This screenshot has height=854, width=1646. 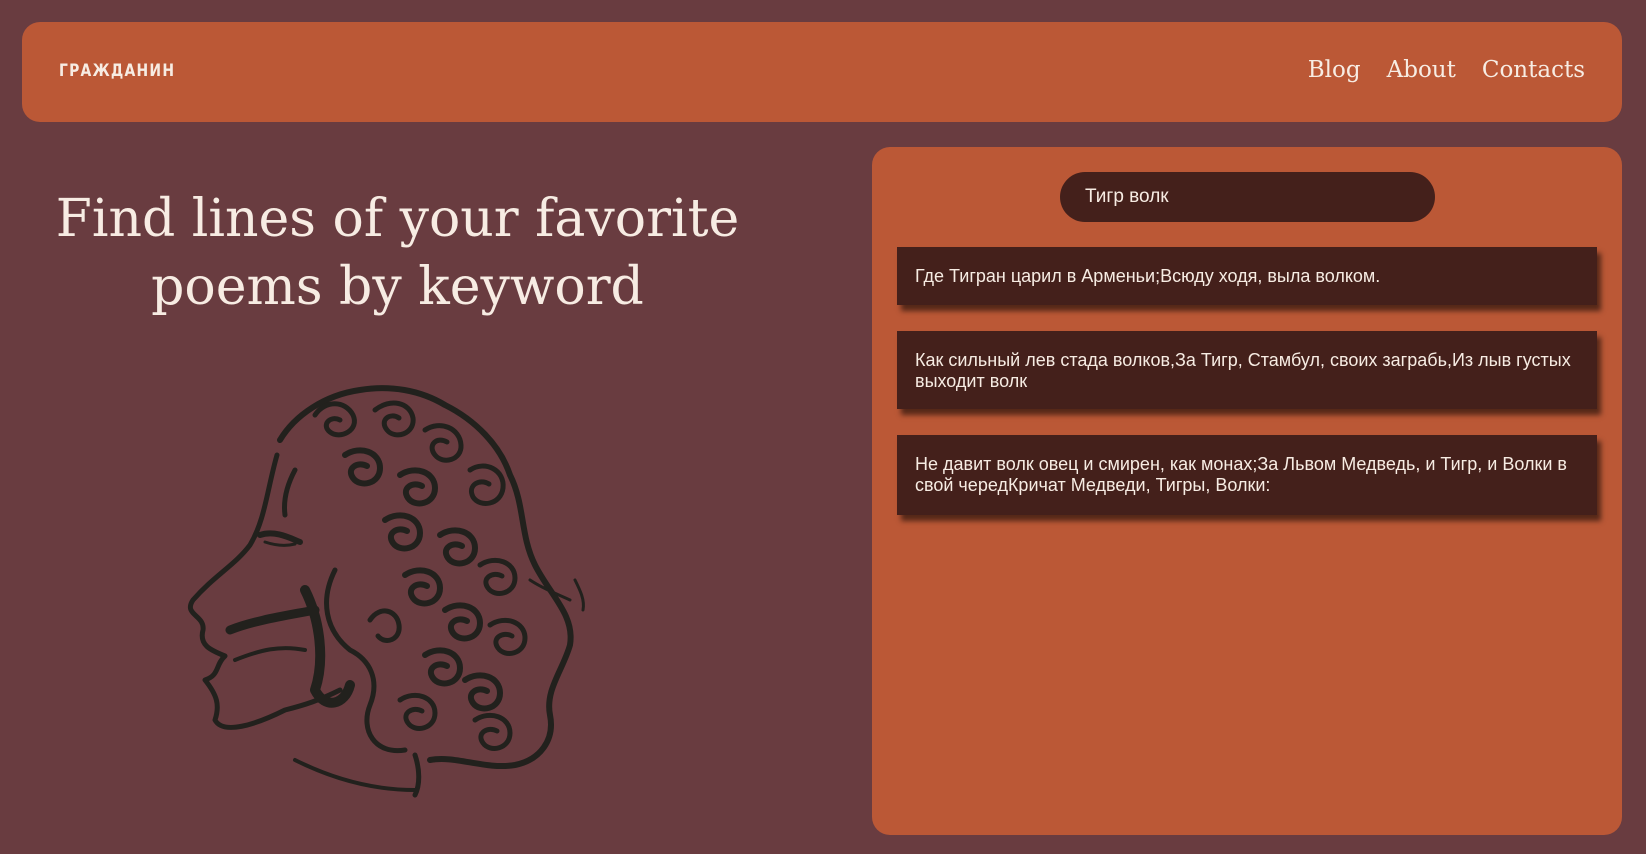 I want to click on main-nav: Blog About Contacts, so click(x=1446, y=70).